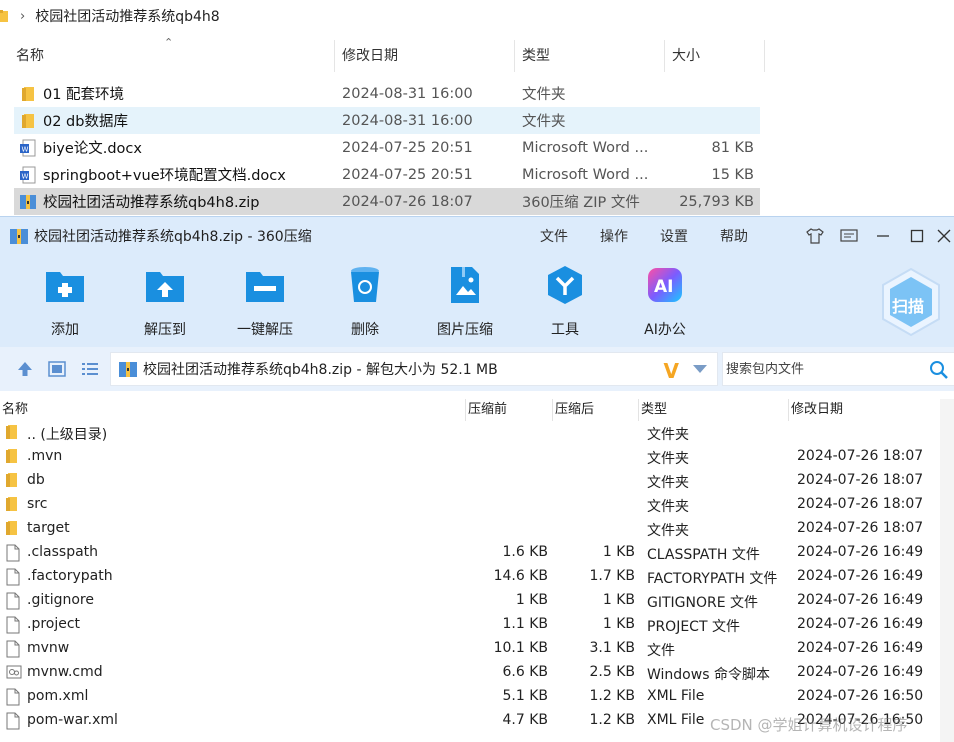  Describe the element at coordinates (612, 696) in the screenshot. I see `entry-compressed-size: 1.2 KB` at that location.